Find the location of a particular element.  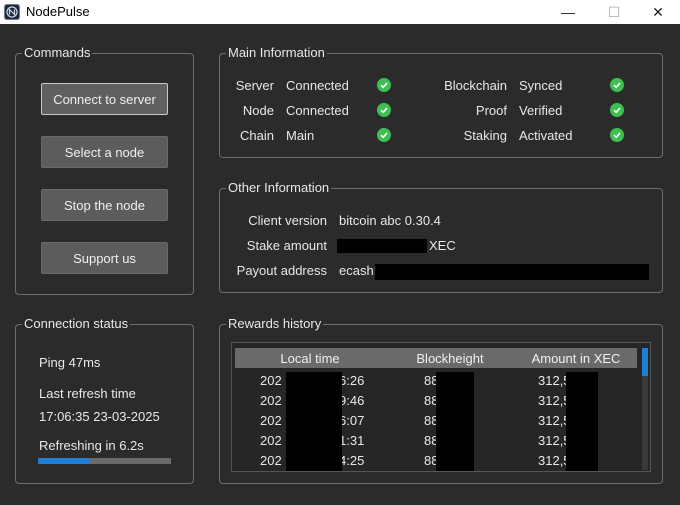

chain-label: Chain is located at coordinates (257, 135).